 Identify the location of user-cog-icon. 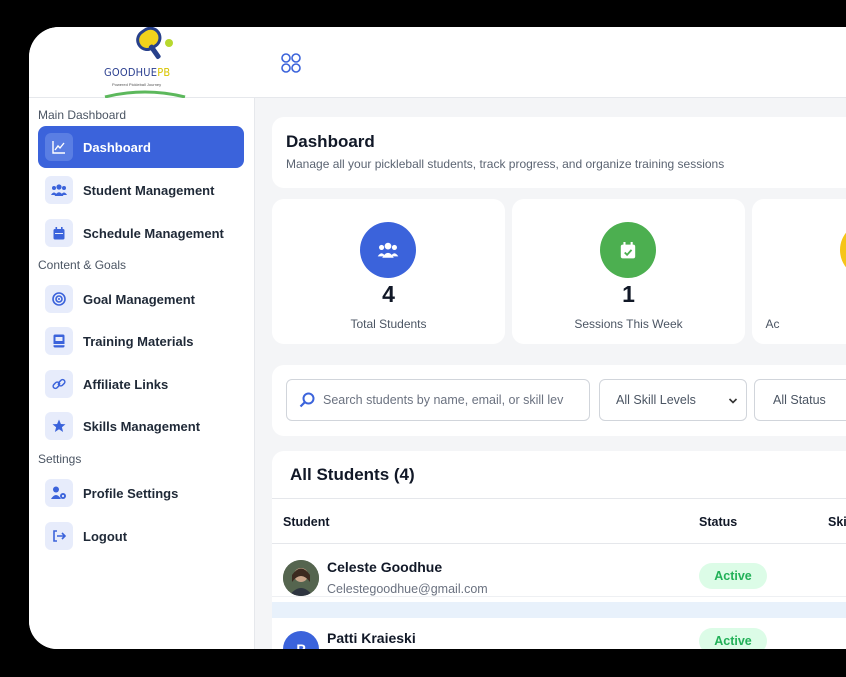
(59, 493).